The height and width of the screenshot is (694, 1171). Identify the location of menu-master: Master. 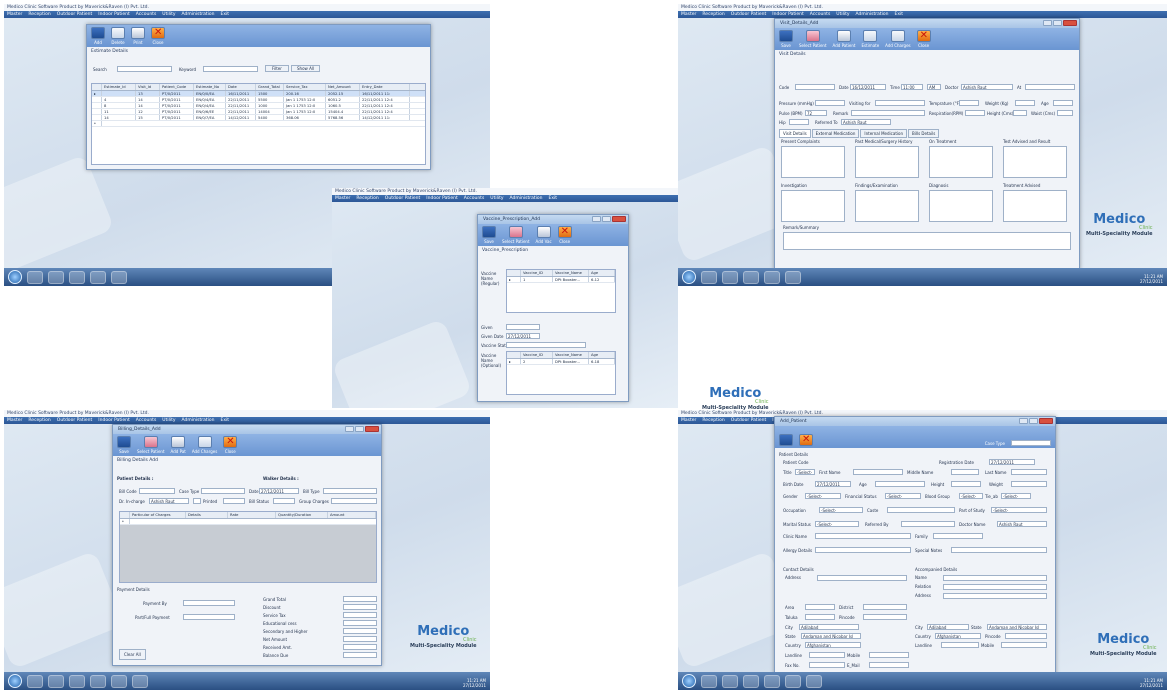
(14, 420).